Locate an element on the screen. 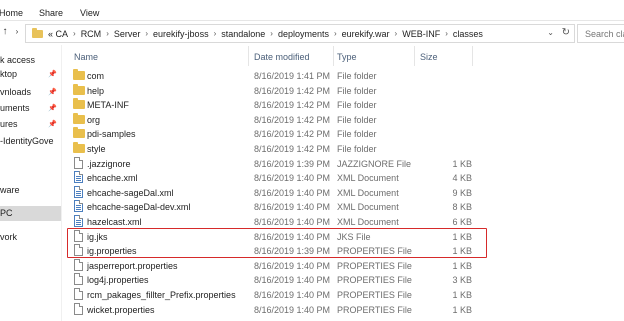 The width and height of the screenshot is (624, 321). column-type: Type is located at coordinates (347, 57).